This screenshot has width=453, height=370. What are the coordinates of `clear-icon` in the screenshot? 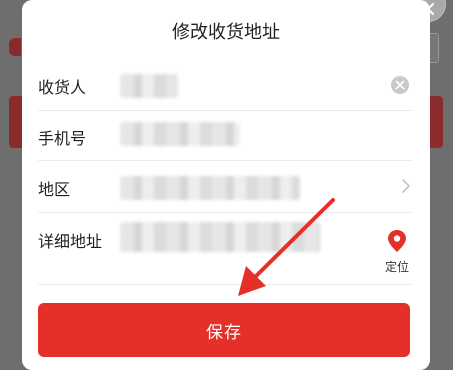 It's located at (400, 85).